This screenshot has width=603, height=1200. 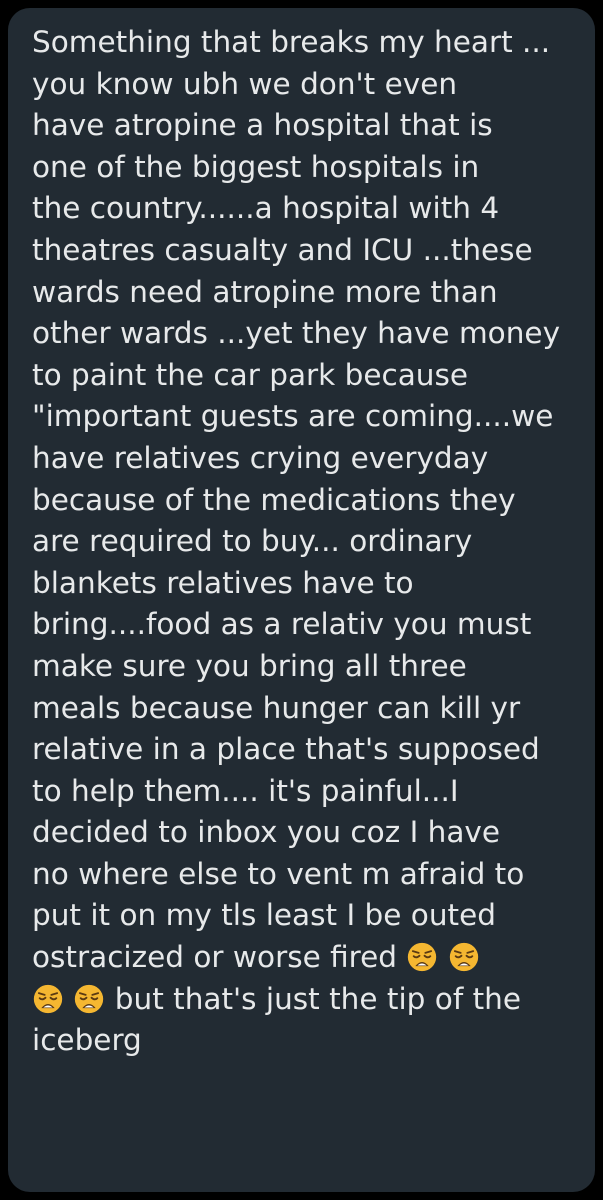 I want to click on message-line: have relatives crying everyday, so click(x=260, y=457).